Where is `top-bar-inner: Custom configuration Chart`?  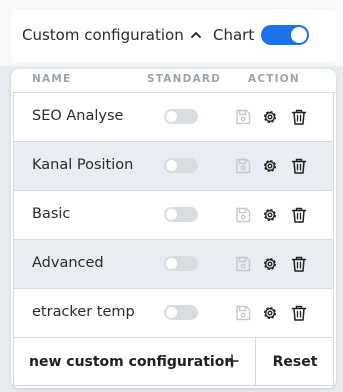 top-bar-inner: Custom configuration Chart is located at coordinates (173, 36).